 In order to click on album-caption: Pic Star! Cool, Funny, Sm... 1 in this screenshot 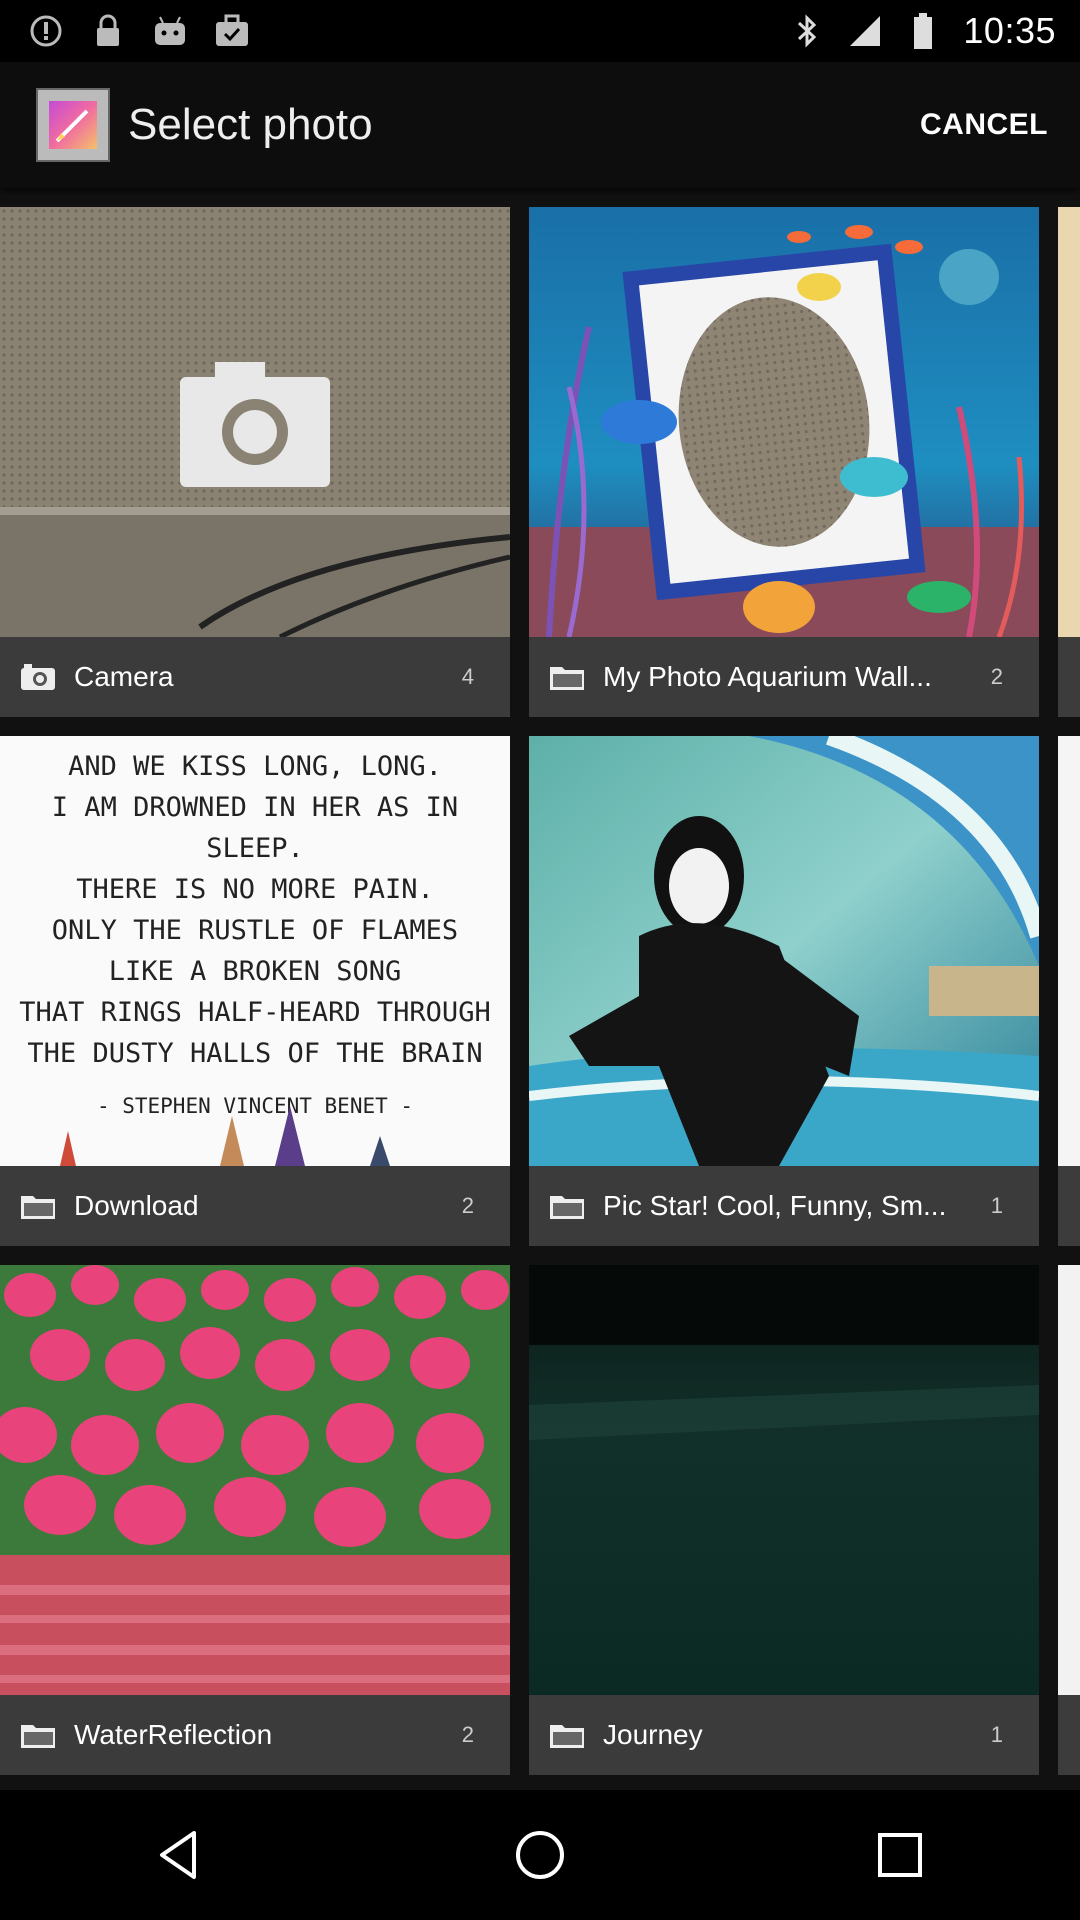, I will do `click(784, 1206)`.